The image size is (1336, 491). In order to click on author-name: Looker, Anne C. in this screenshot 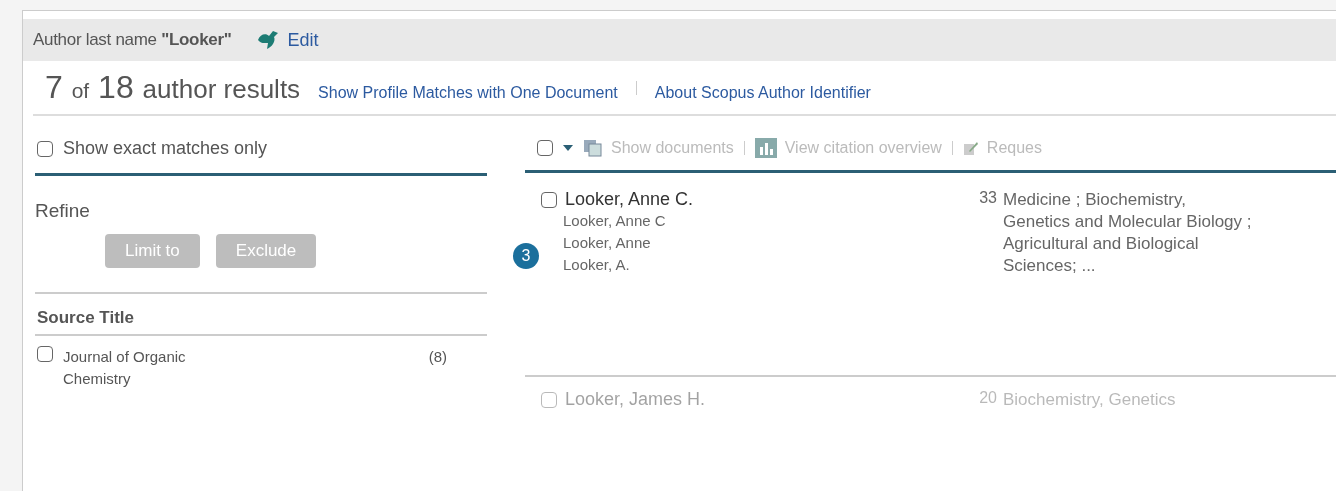, I will do `click(629, 199)`.